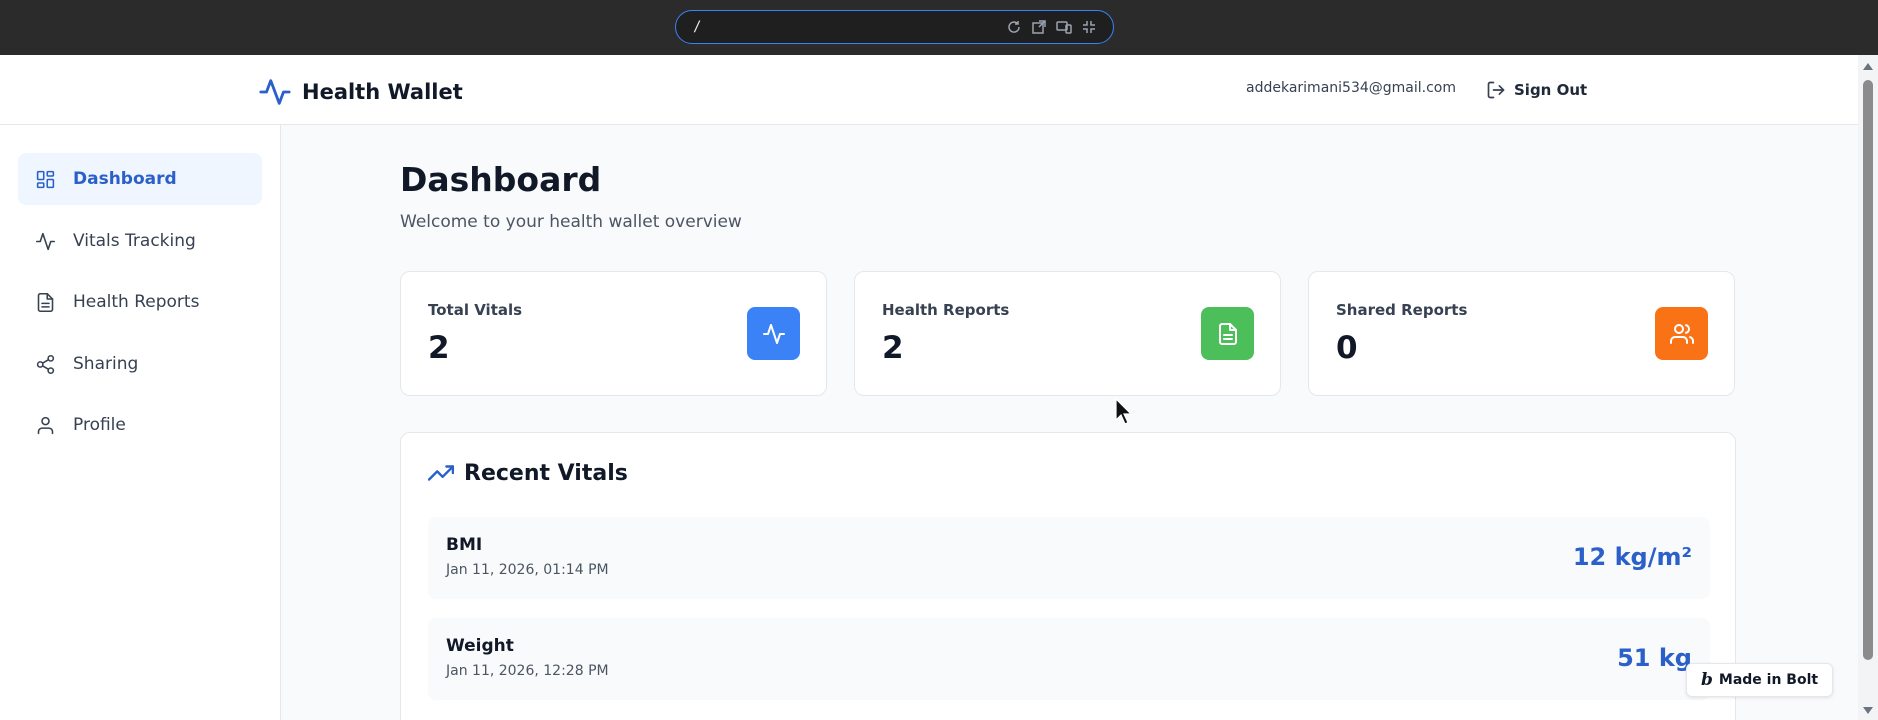 The height and width of the screenshot is (720, 1878). Describe the element at coordinates (1681, 333) in the screenshot. I see `users-icon` at that location.